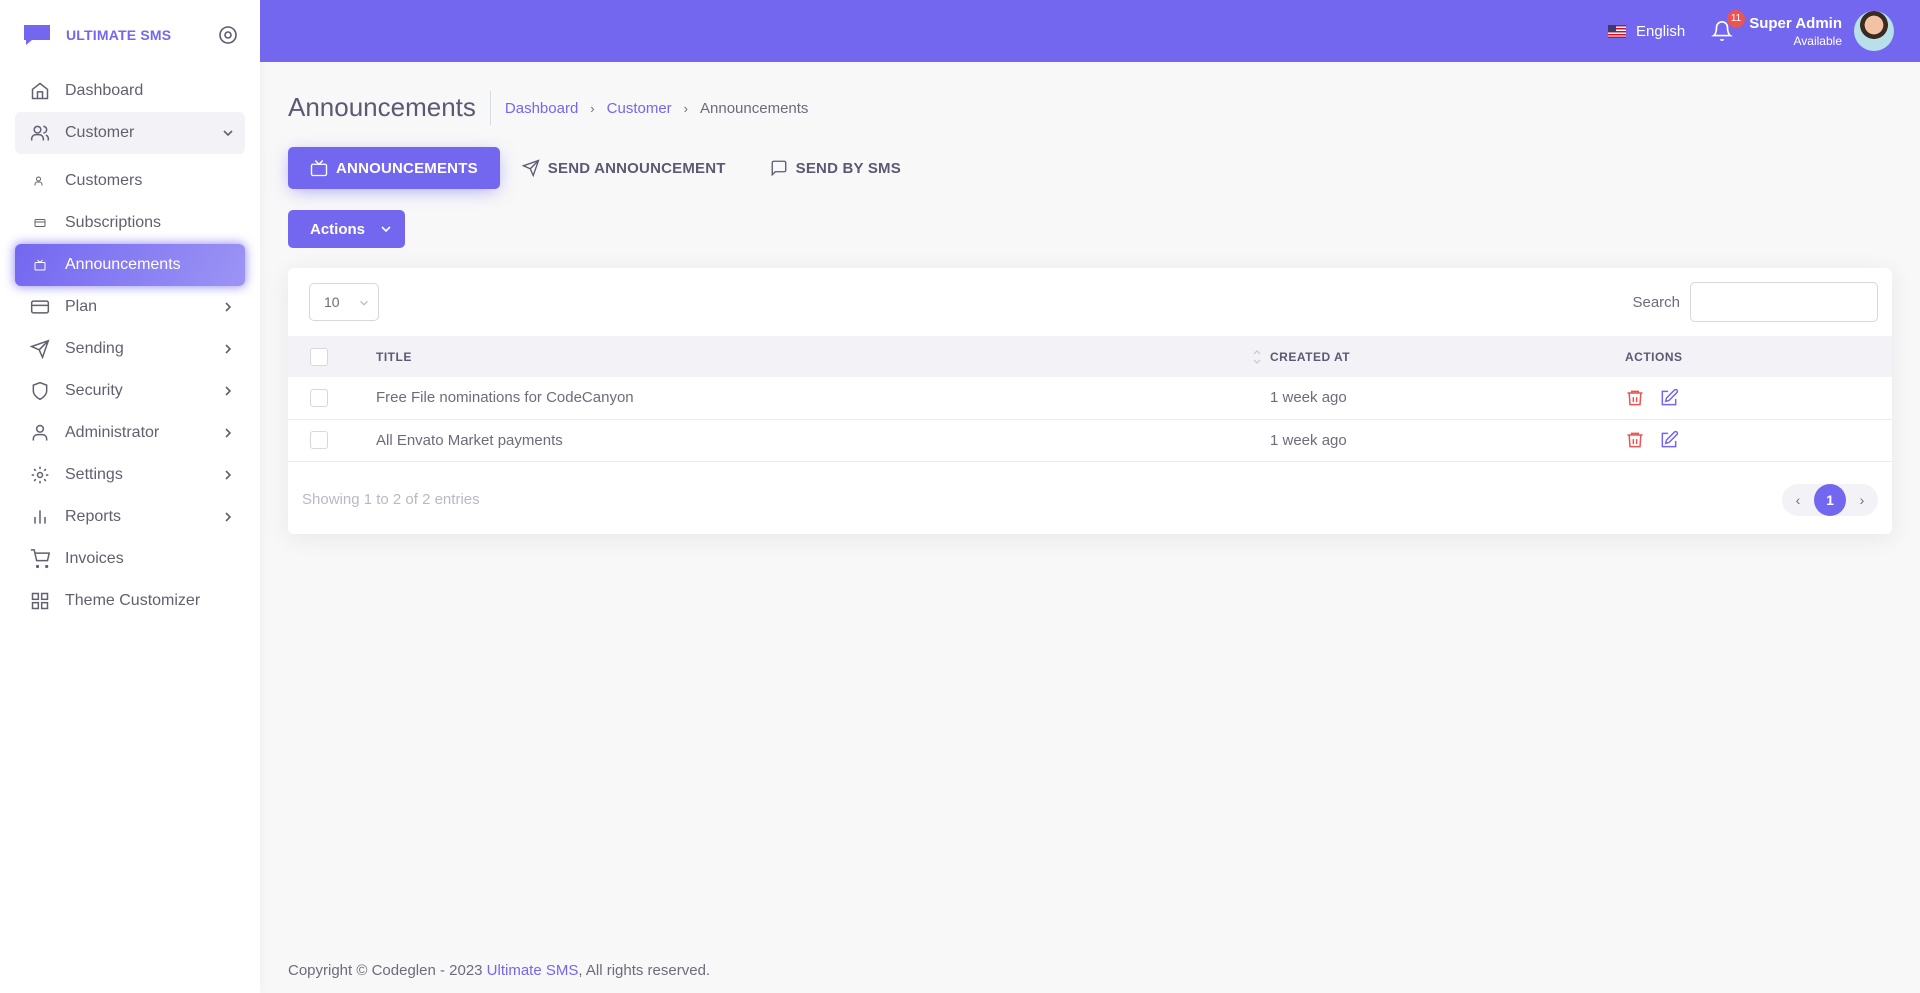  What do you see at coordinates (1817, 40) in the screenshot?
I see `user-status: Available` at bounding box center [1817, 40].